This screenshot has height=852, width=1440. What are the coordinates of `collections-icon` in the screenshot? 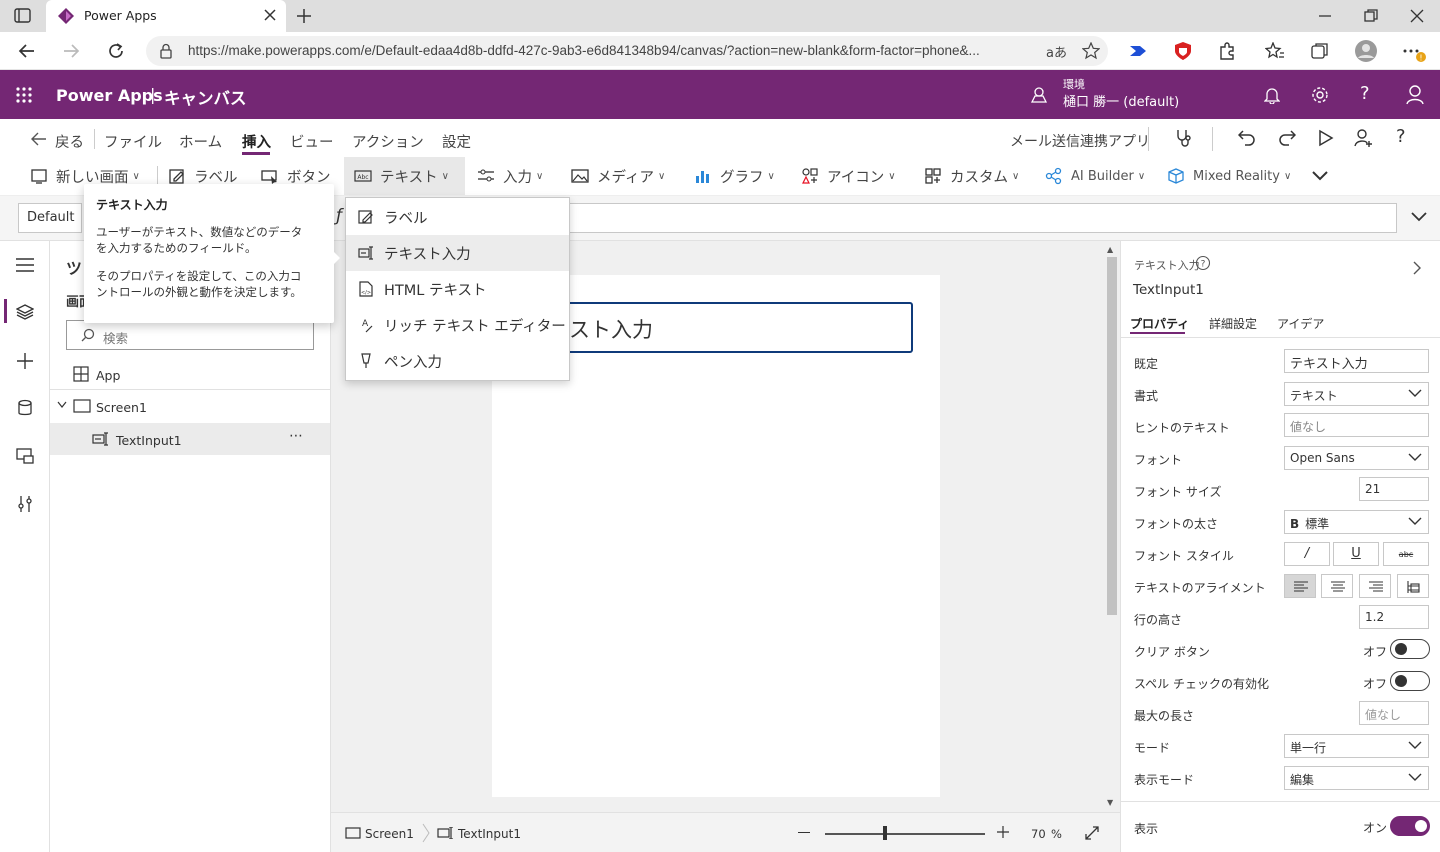 It's located at (1320, 51).